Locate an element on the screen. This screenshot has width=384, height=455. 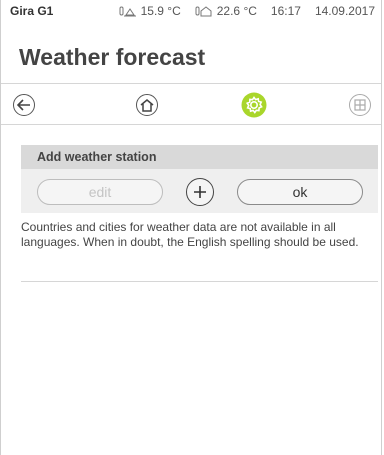
home-icon is located at coordinates (147, 105).